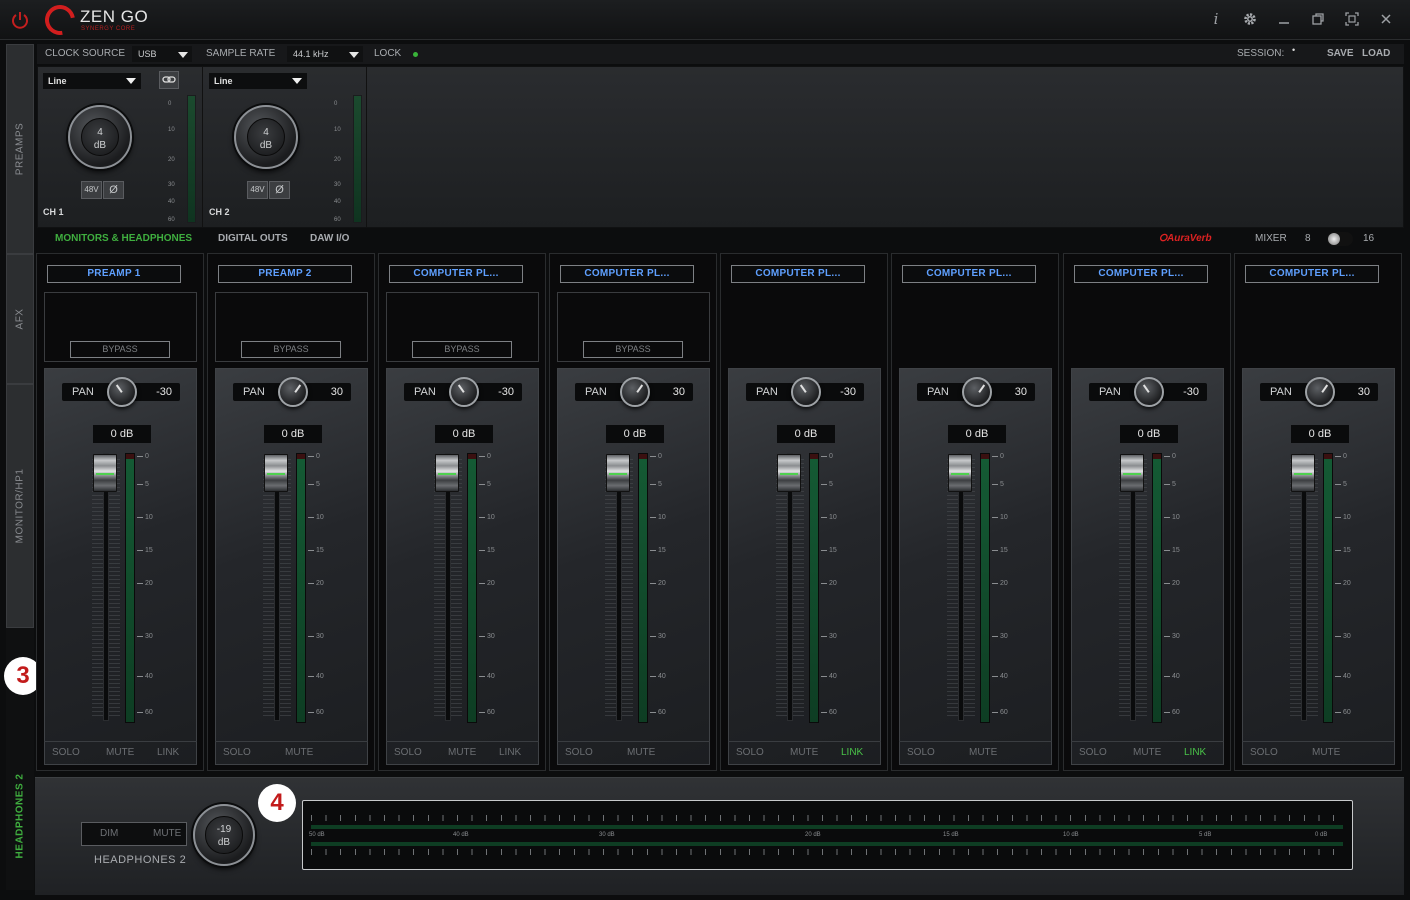  Describe the element at coordinates (1250, 19) in the screenshot. I see `gear-icon` at that location.